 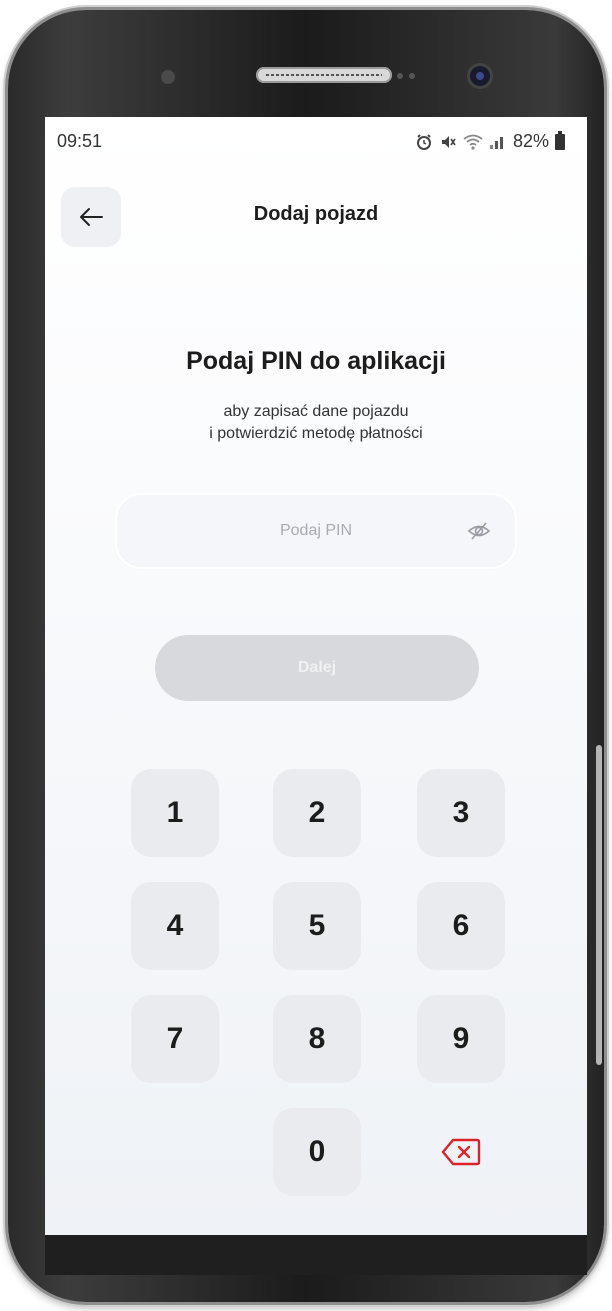 I want to click on pin-subtitle-line2: i potwierdzić metodę płatności, so click(x=316, y=433).